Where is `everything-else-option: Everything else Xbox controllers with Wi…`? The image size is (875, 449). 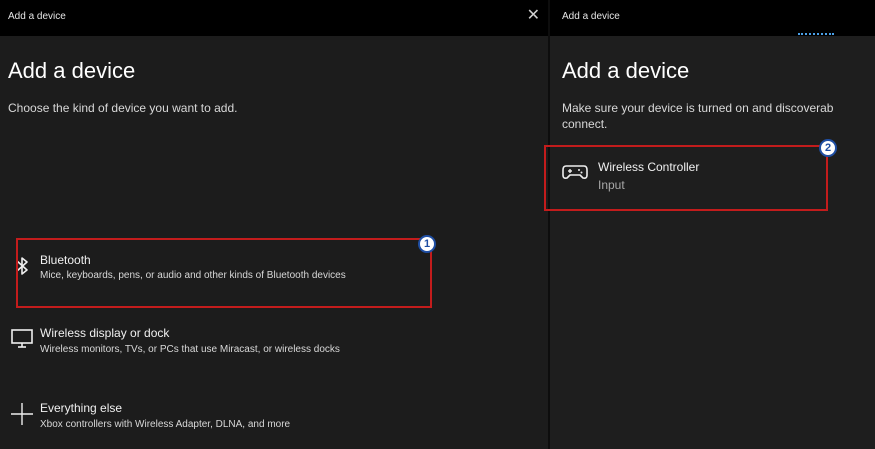
everything-else-option: Everything else Xbox controllers with Wi… is located at coordinates (220, 417).